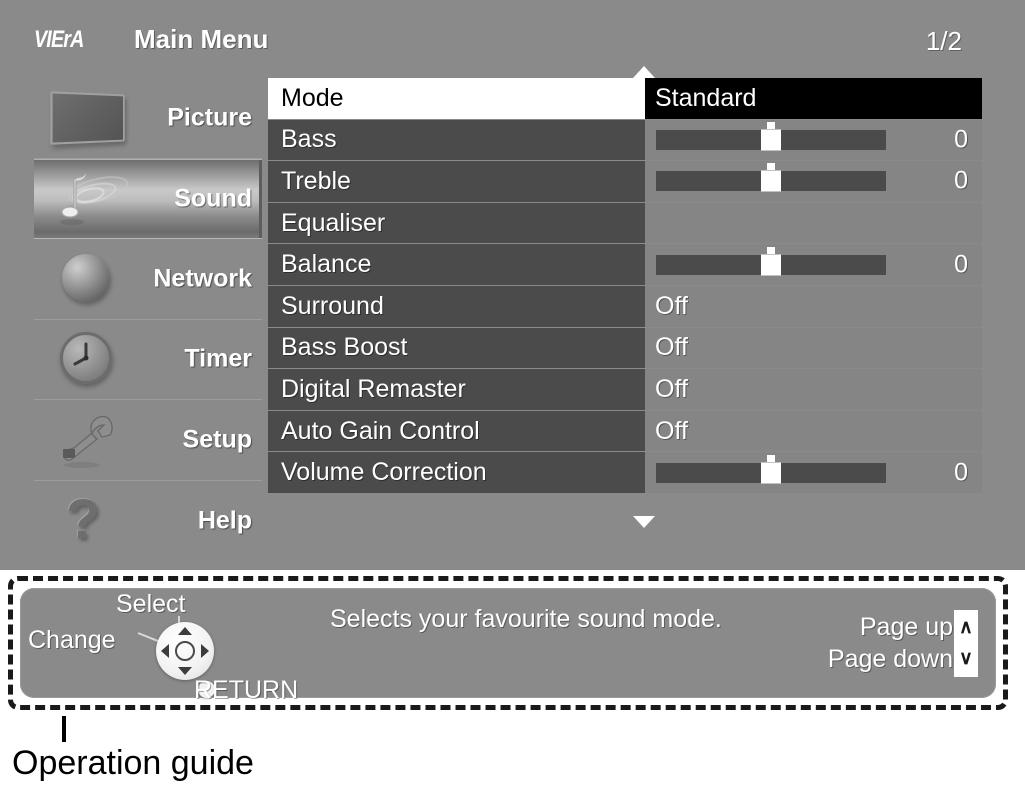  Describe the element at coordinates (813, 223) in the screenshot. I see `setting-value` at that location.